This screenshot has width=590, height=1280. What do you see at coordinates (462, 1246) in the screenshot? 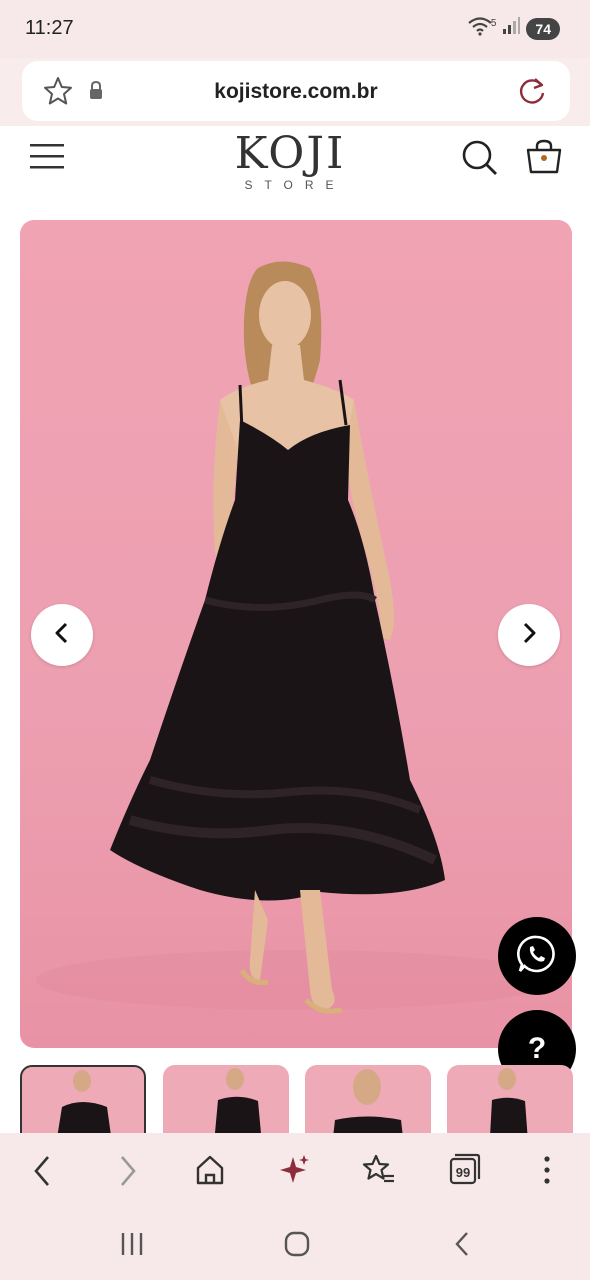
I see `system-back-icon` at bounding box center [462, 1246].